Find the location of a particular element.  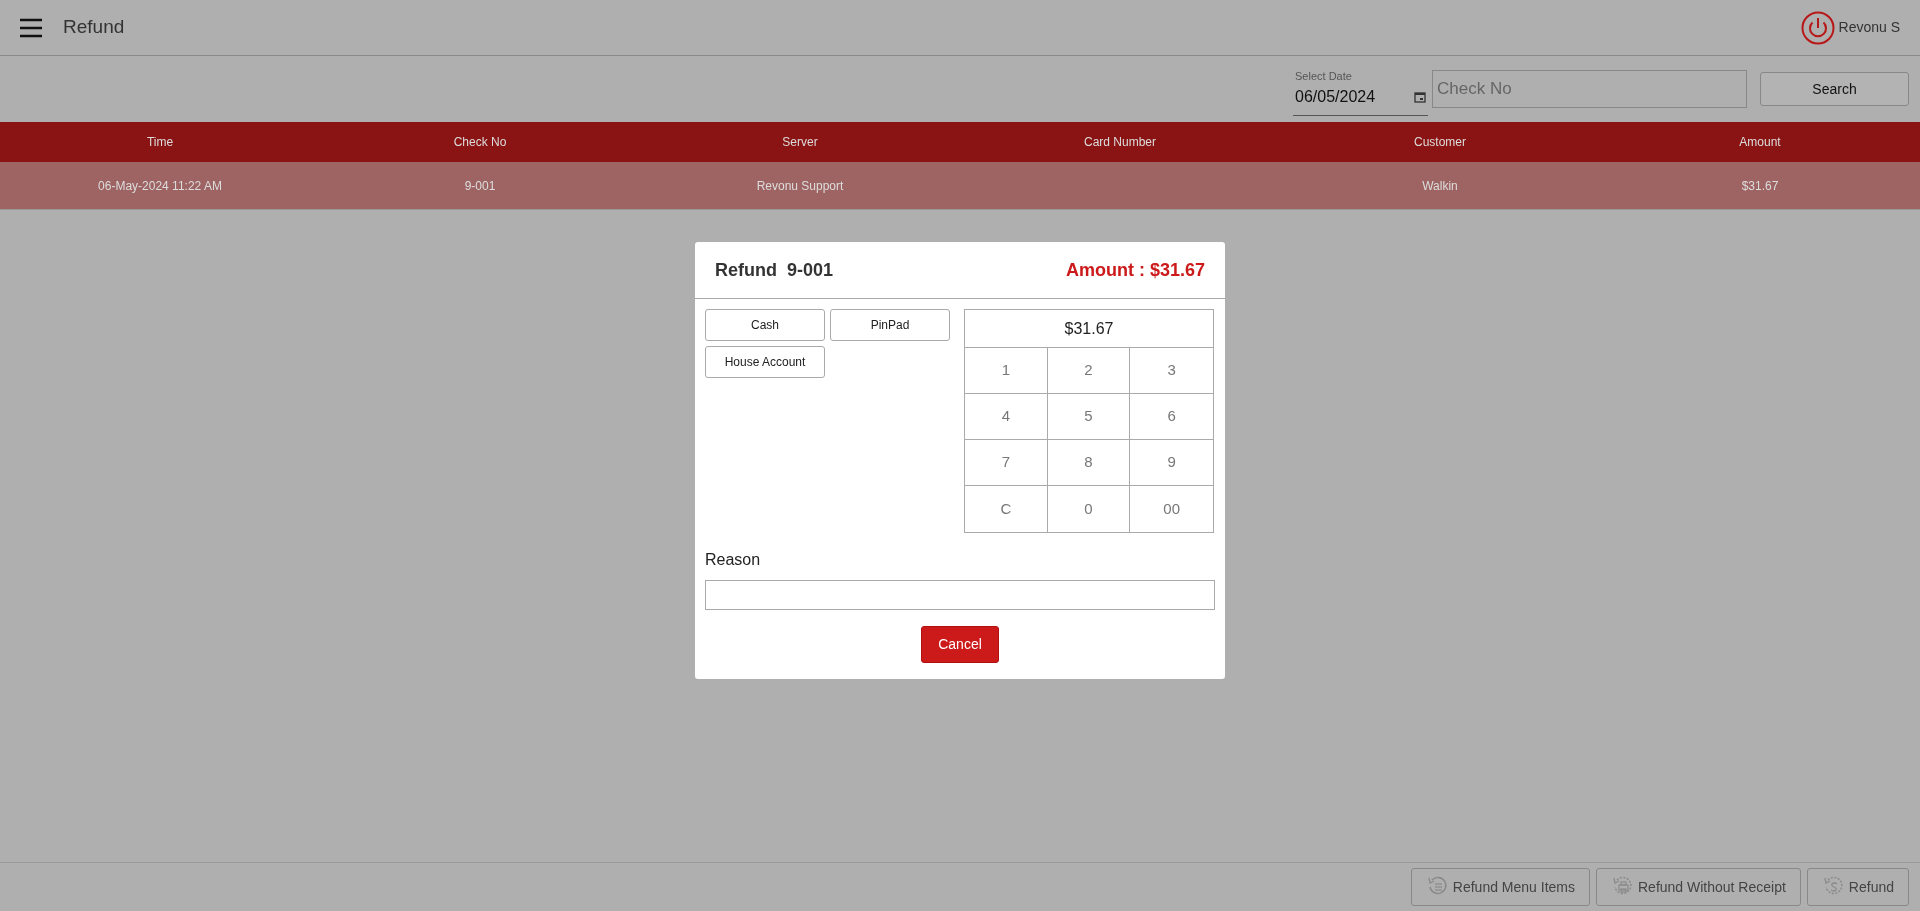

calendar-icon is located at coordinates (1420, 96).